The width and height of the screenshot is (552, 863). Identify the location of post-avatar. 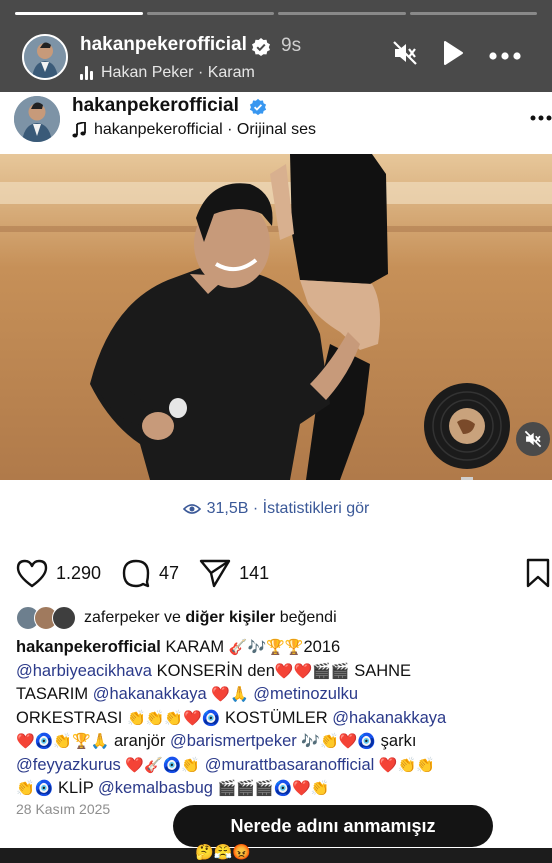
(37, 119).